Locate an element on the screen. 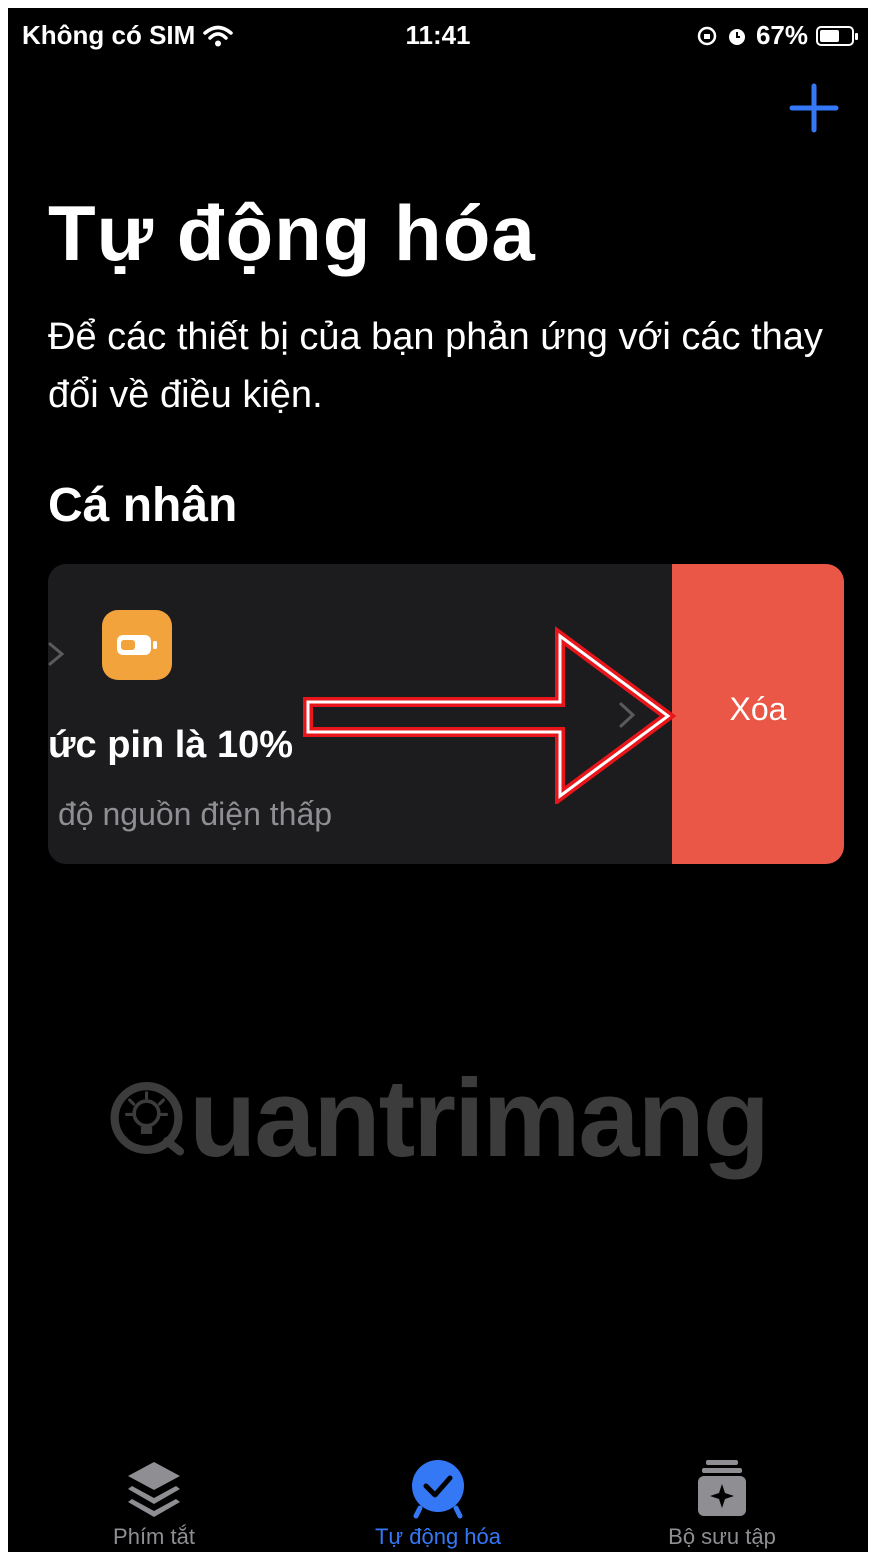 The image size is (870, 1552). tab-shortcuts: Phím tắt is located at coordinates (154, 1503).